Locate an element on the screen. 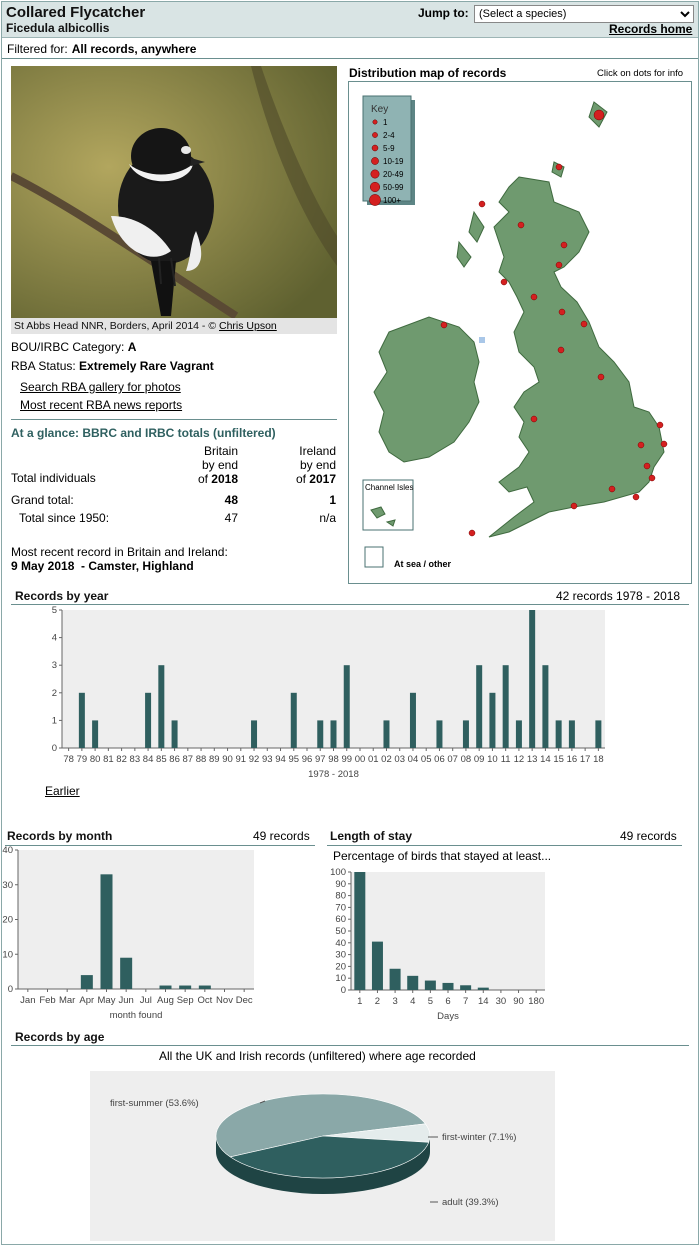 The width and height of the screenshot is (700, 1246). lough-neagh is located at coordinates (482, 340).